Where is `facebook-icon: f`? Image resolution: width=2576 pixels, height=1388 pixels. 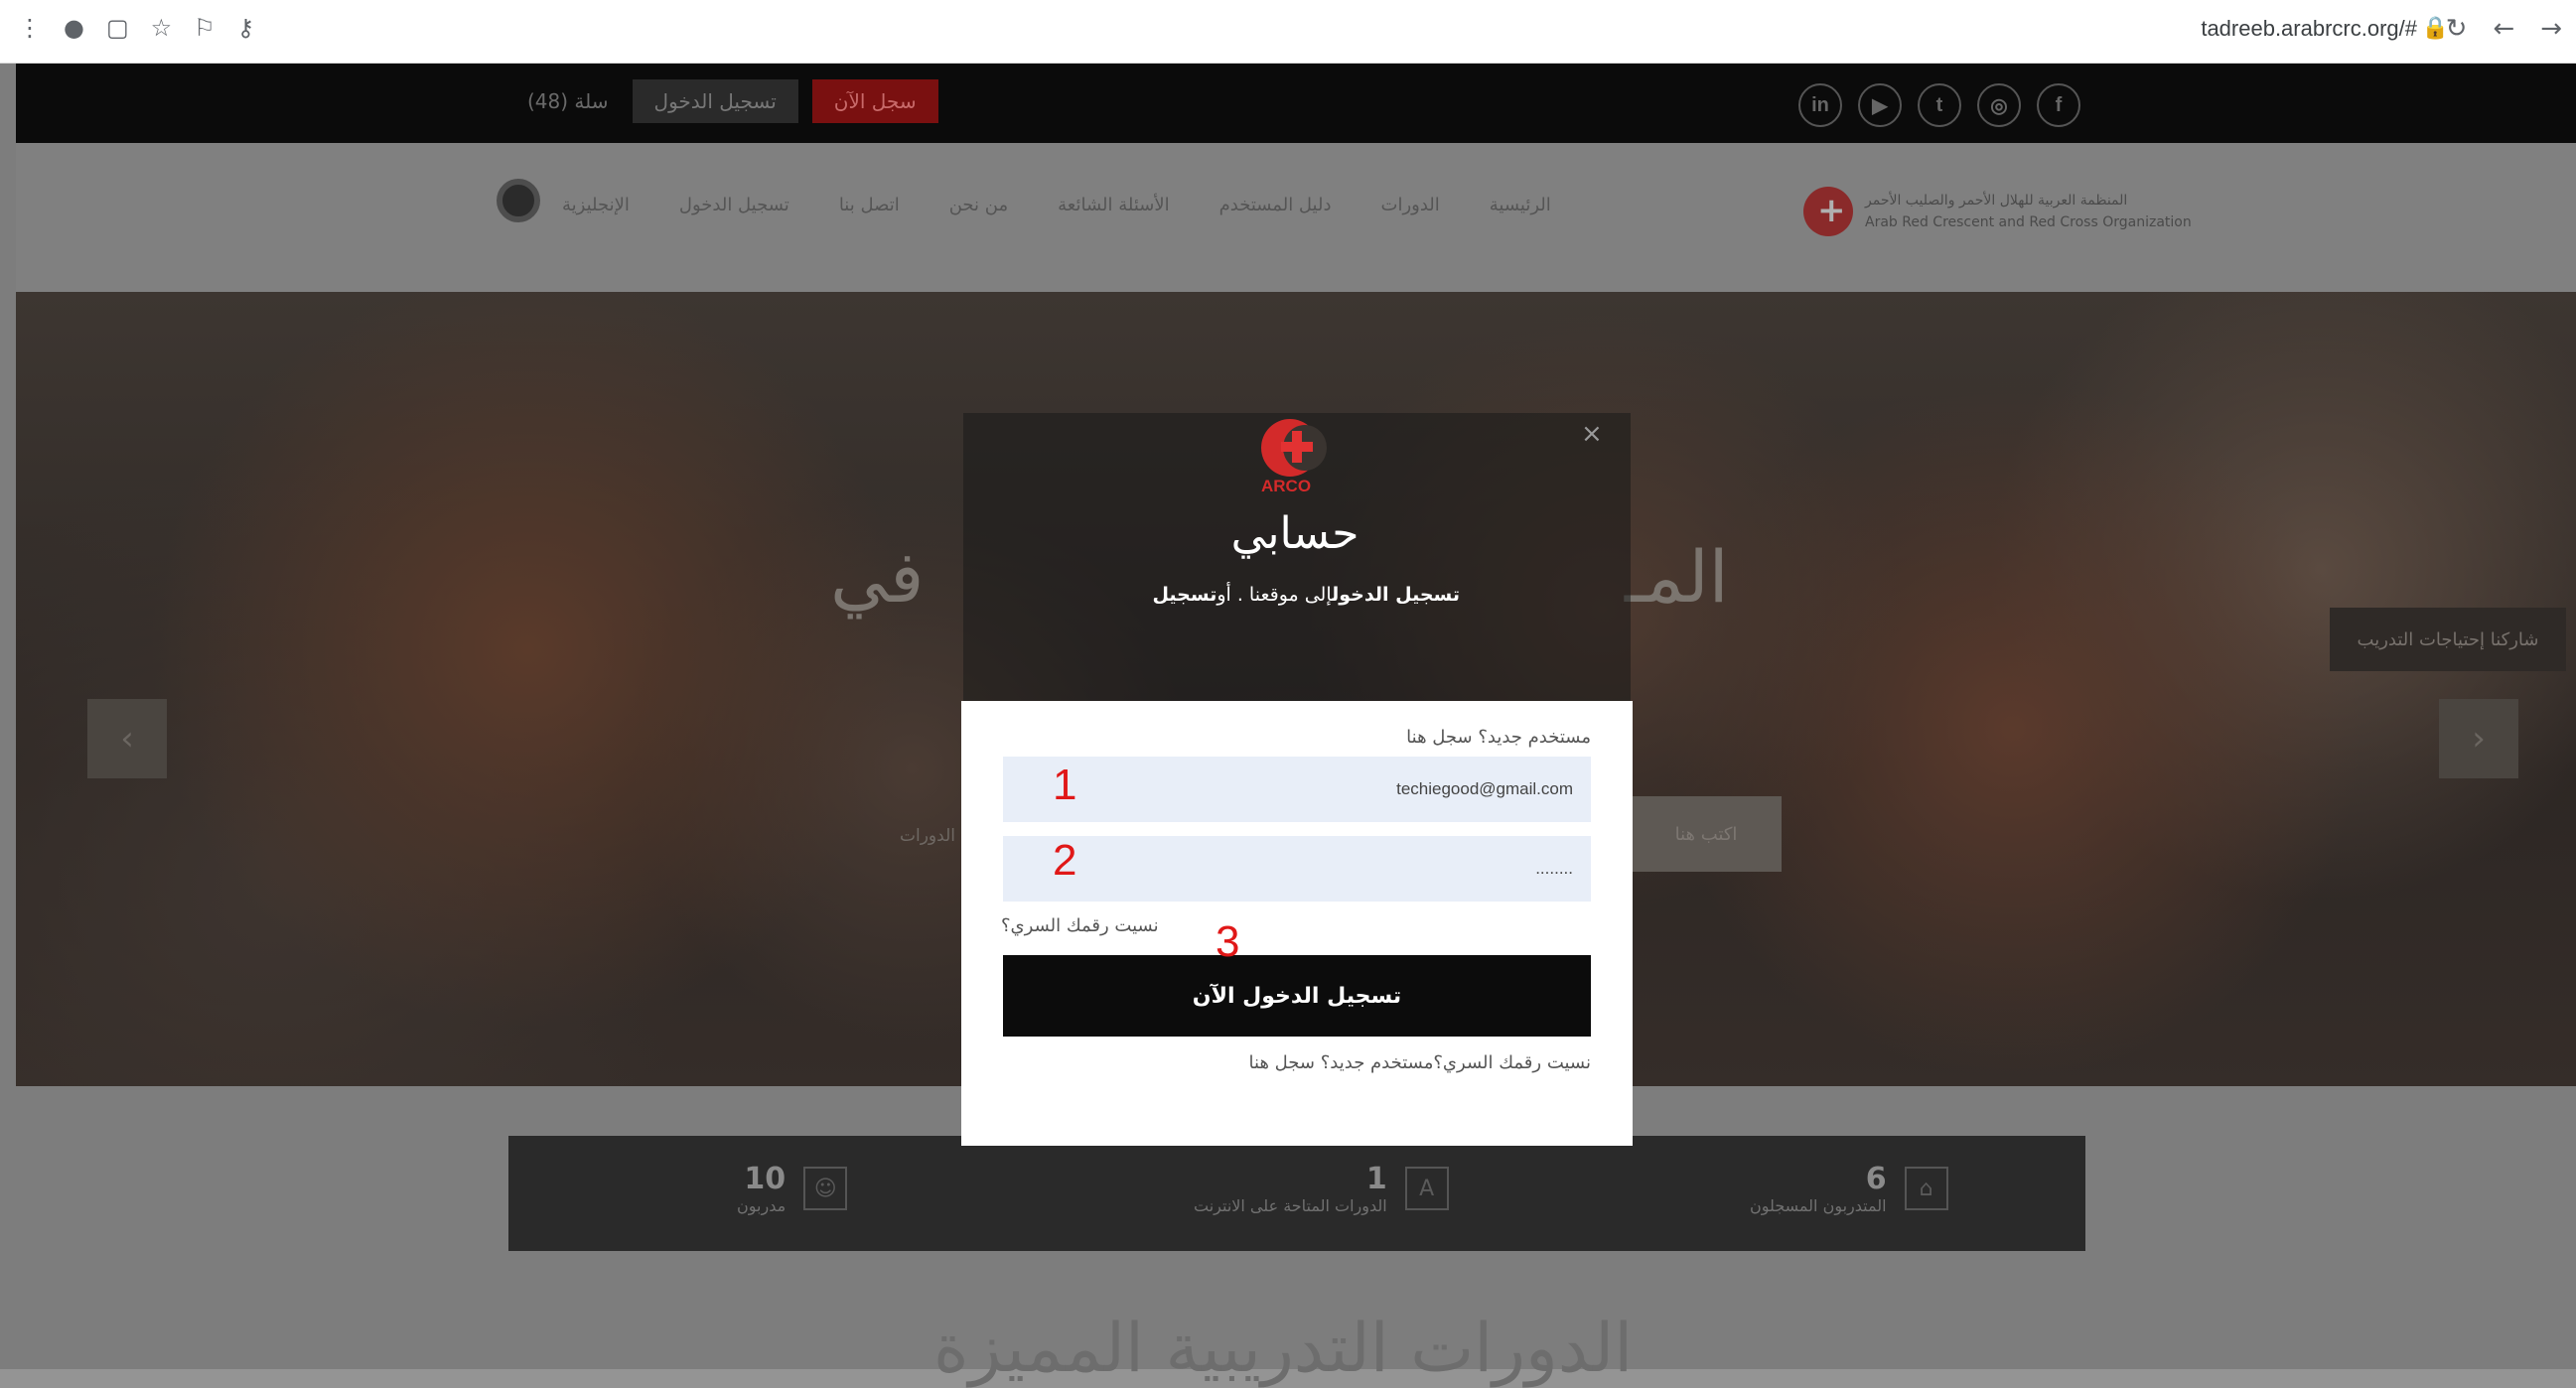
facebook-icon: f is located at coordinates (2059, 105).